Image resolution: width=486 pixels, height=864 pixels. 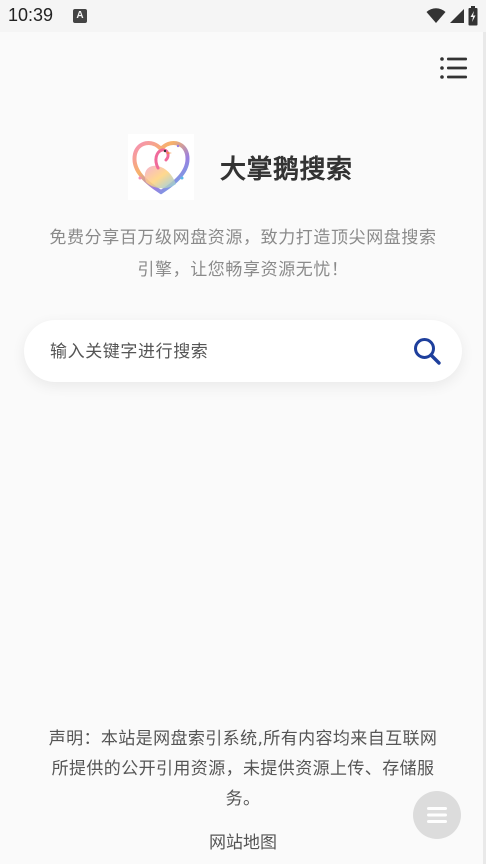 I want to click on site-logo, so click(x=161, y=167).